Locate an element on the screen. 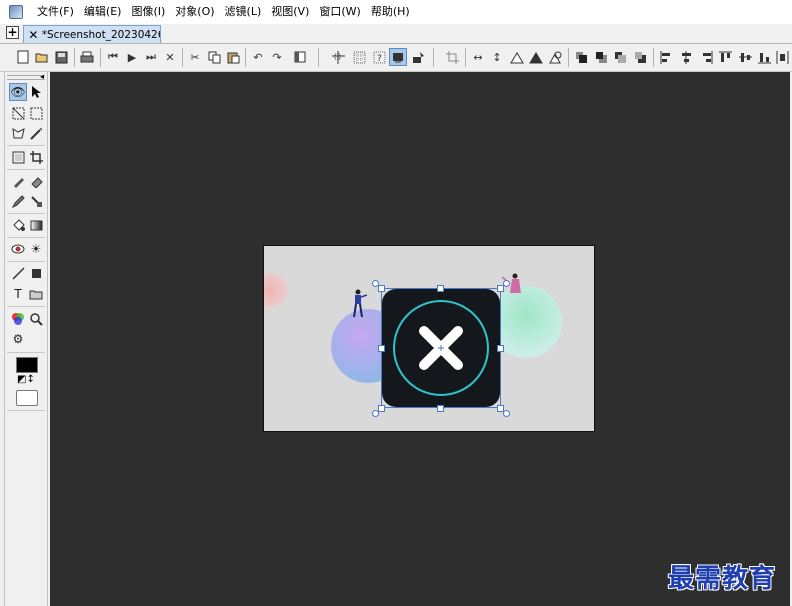 Image resolution: width=792 pixels, height=606 pixels. grid-icon is located at coordinates (359, 57).